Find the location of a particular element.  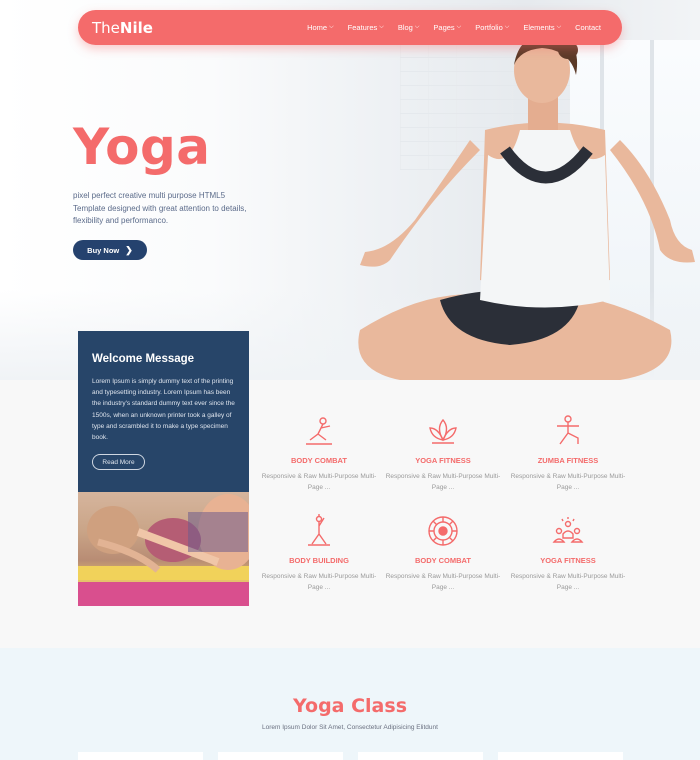

hero-title: Yoga is located at coordinates (142, 147).